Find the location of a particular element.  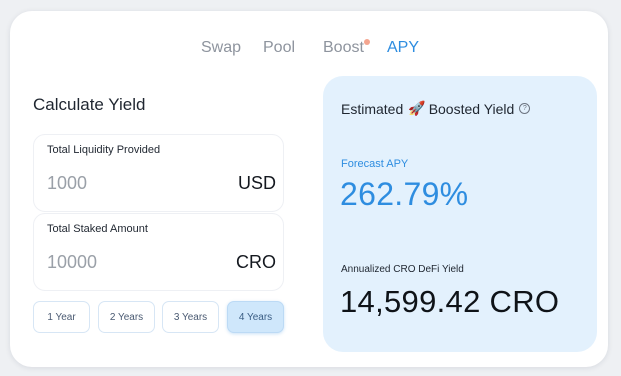

estimate-title: Estimated 🚀 Boosted Yield ? is located at coordinates (436, 108).